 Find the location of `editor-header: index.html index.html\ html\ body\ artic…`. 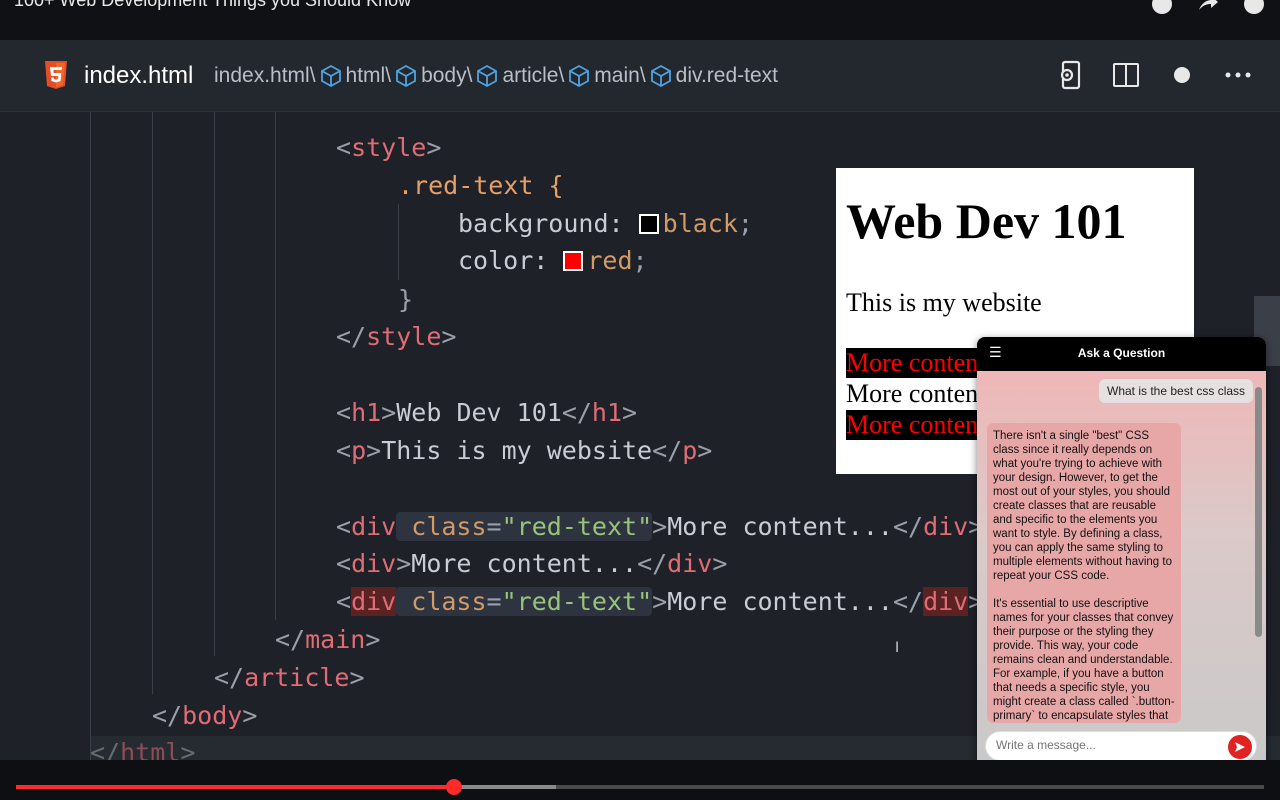

editor-header: index.html index.html\ html\ body\ artic… is located at coordinates (640, 76).